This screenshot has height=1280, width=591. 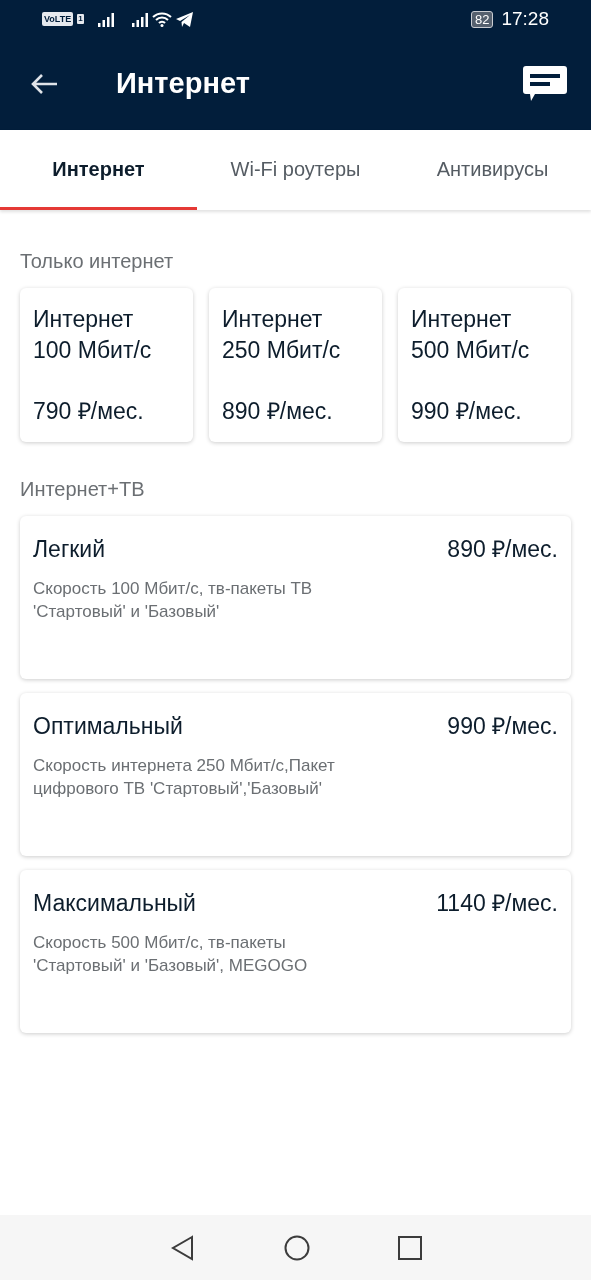 I want to click on tab: Интернет, so click(x=98, y=170).